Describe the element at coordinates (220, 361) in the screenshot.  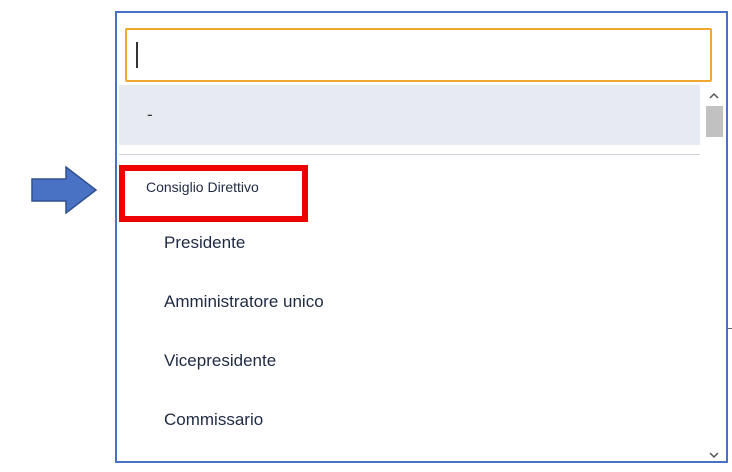
I see `option-vicepresidente: Vicepresidente` at that location.